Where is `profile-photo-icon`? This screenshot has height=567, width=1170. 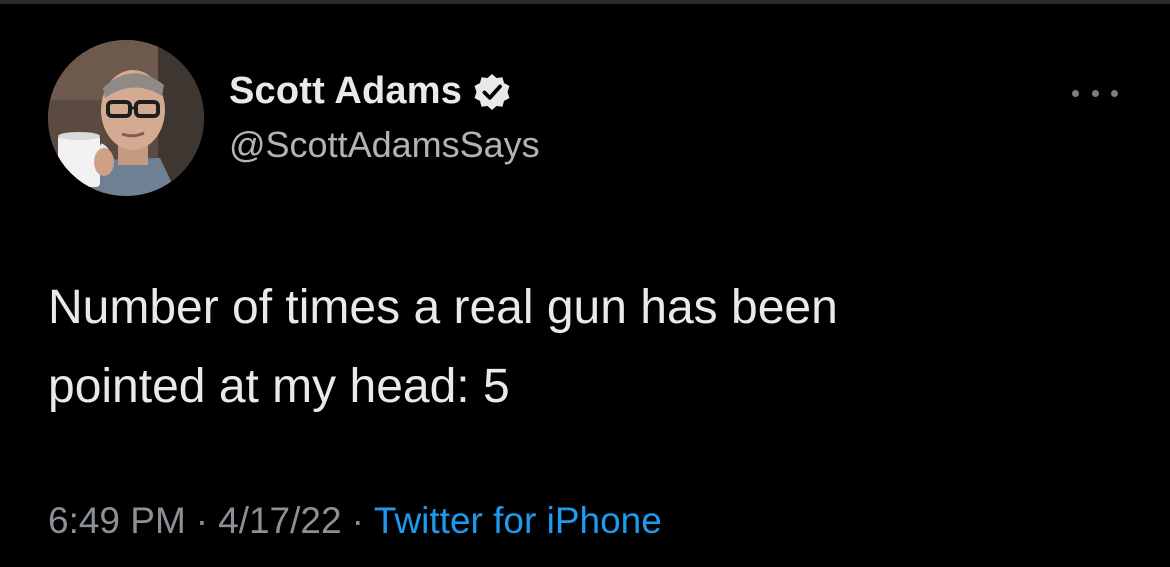 profile-photo-icon is located at coordinates (126, 118).